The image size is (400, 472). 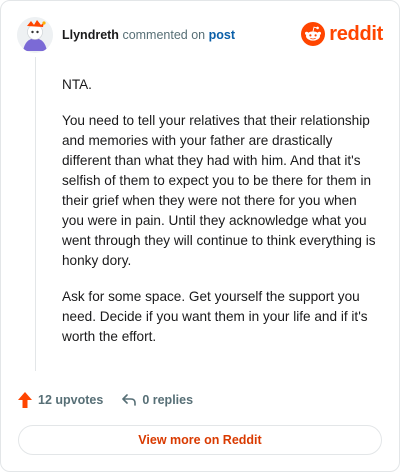 I want to click on reply-count: 0 replies, so click(x=168, y=400).